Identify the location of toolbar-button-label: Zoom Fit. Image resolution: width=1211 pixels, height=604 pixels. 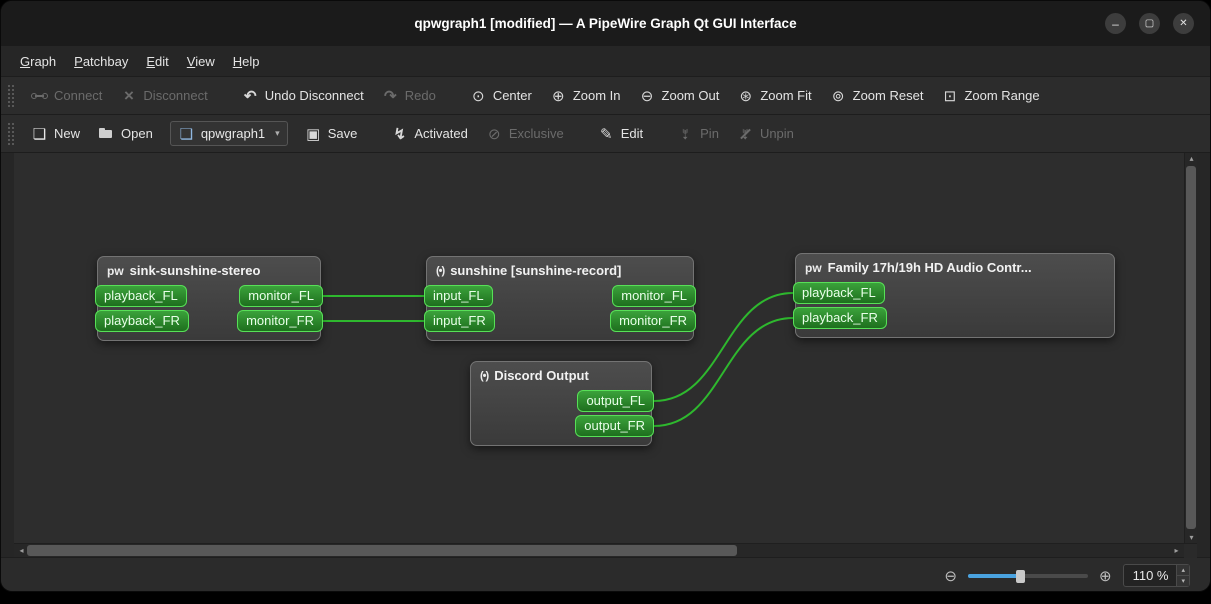
(786, 95).